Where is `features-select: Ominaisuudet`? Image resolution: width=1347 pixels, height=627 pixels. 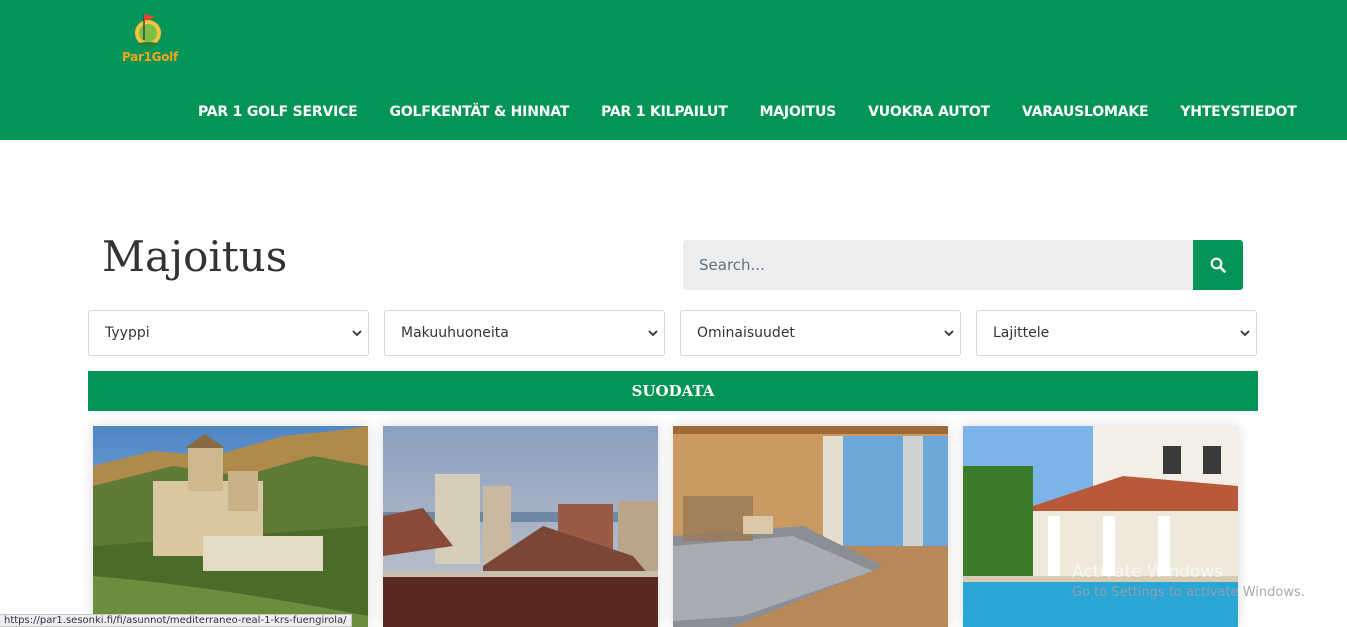 features-select: Ominaisuudet is located at coordinates (820, 333).